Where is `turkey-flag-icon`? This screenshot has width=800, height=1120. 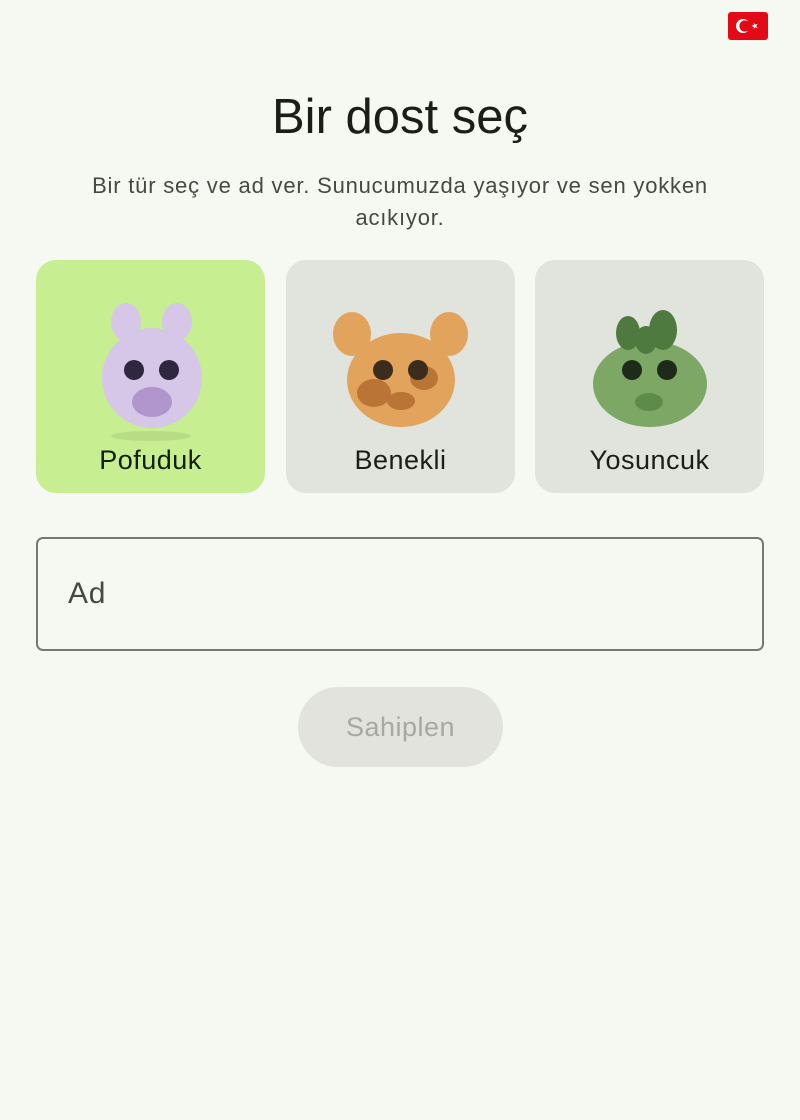
turkey-flag-icon is located at coordinates (748, 26).